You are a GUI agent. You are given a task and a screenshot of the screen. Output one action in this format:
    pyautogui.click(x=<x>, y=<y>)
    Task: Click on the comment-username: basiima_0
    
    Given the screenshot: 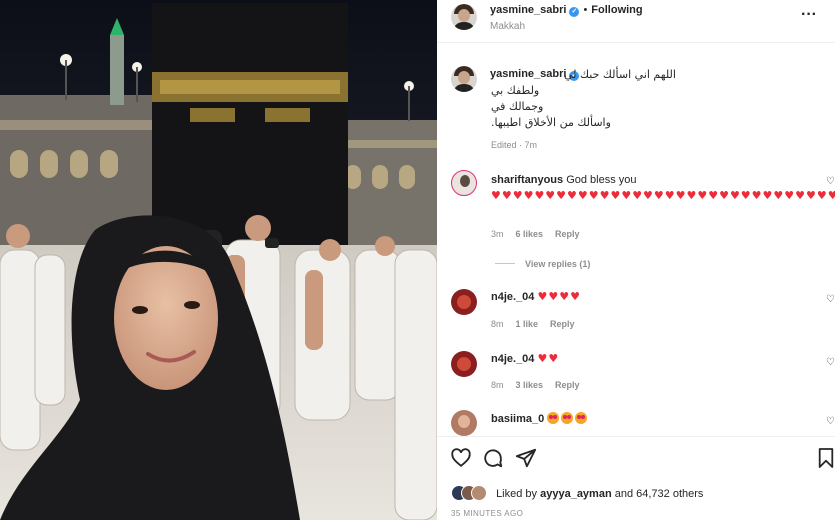 What is the action you would take?
    pyautogui.click(x=517, y=419)
    